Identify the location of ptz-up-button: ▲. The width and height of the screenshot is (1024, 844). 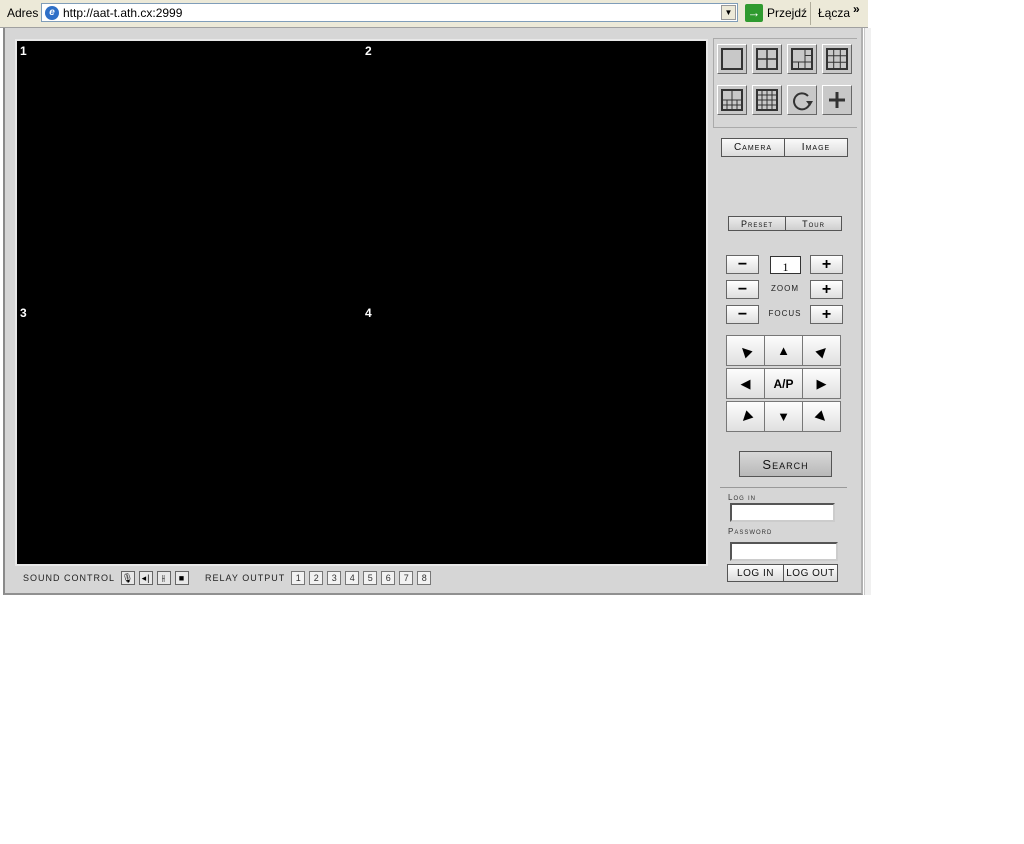
(783, 350).